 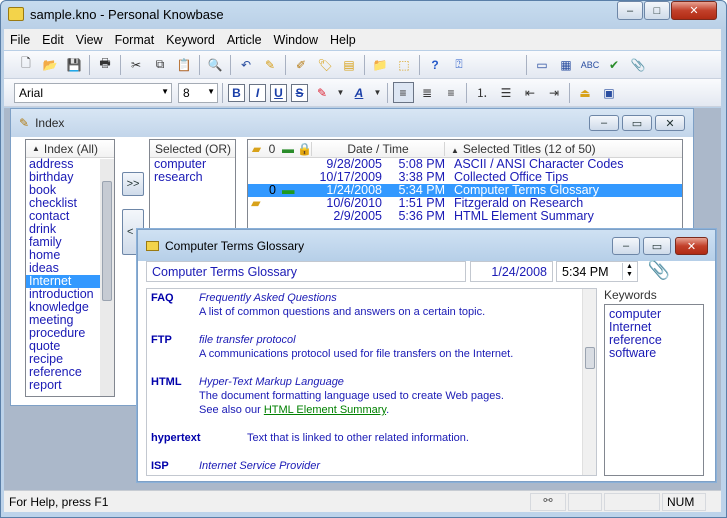 I want to click on font-size-select: 8 ▼, so click(x=198, y=92).